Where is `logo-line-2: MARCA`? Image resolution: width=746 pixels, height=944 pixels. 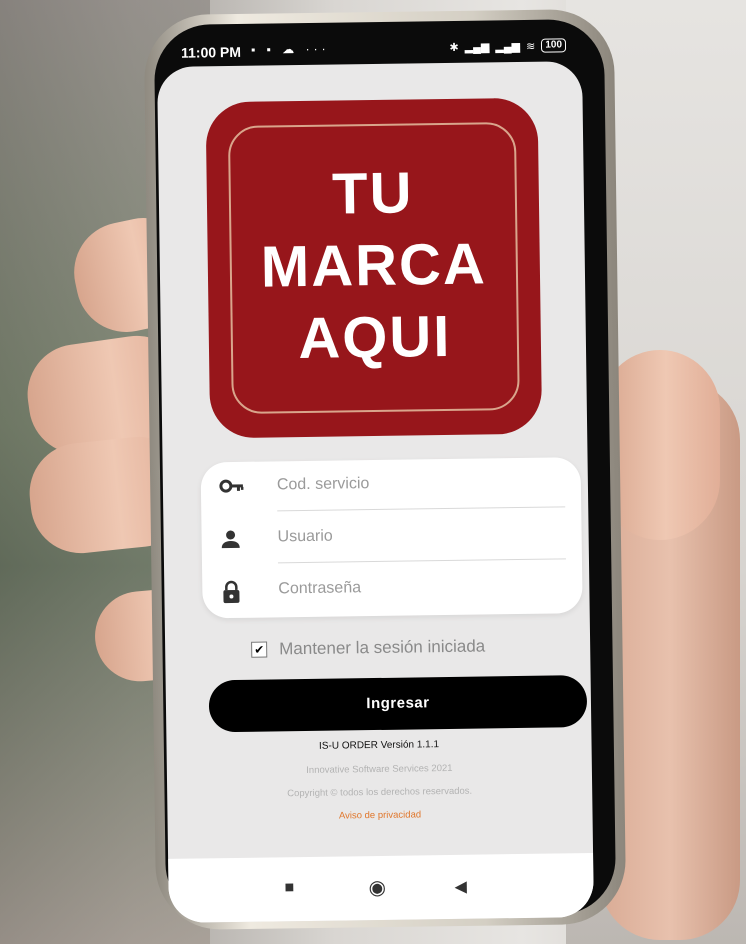 logo-line-2: MARCA is located at coordinates (374, 265).